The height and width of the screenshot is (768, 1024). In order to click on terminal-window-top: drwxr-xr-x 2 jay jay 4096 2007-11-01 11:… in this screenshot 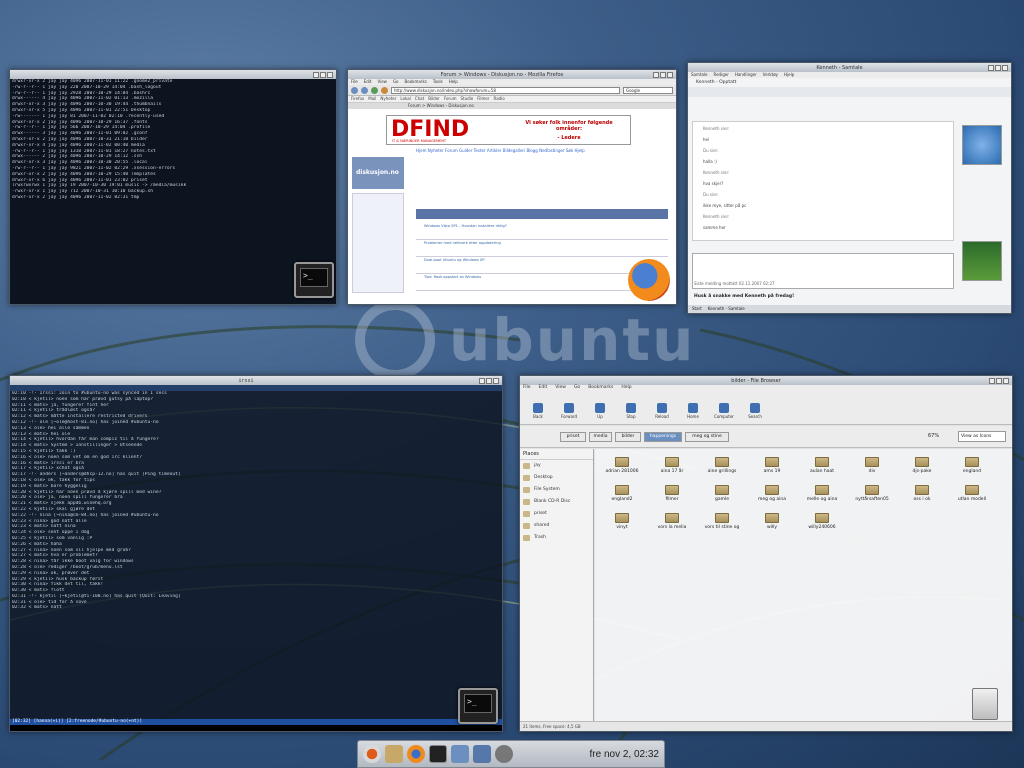, I will do `click(173, 187)`.